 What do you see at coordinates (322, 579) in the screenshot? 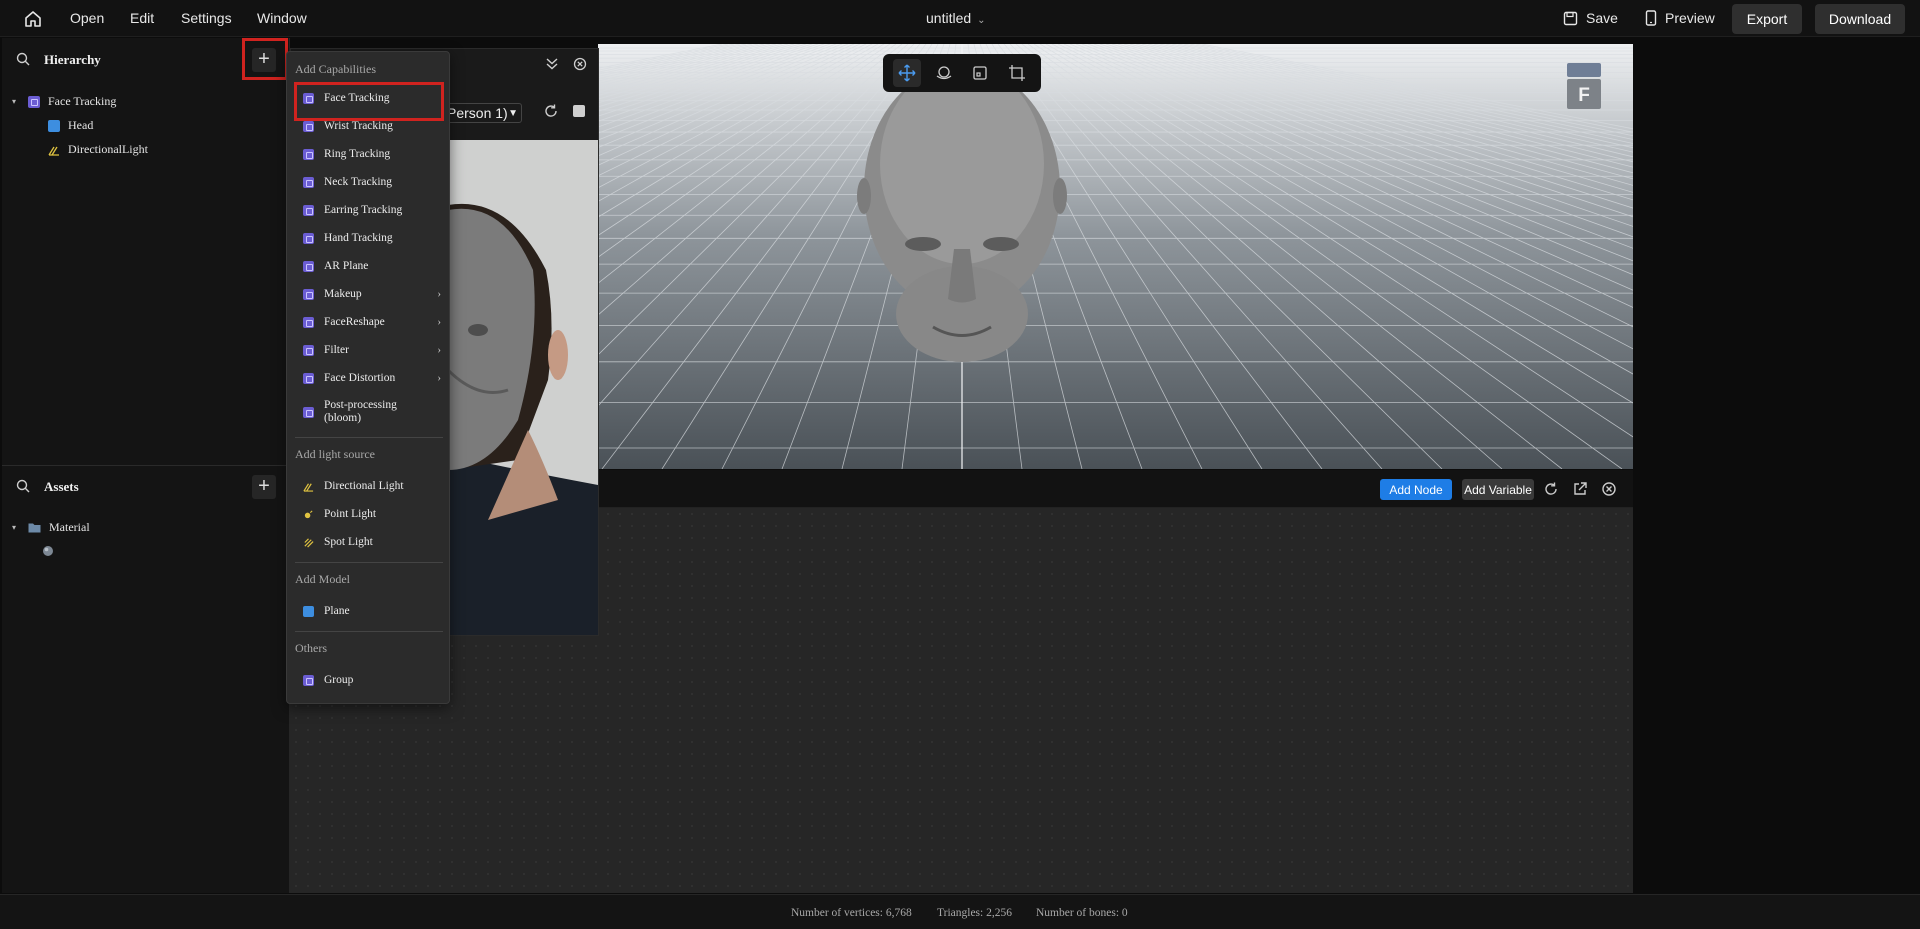
I see `section-add-model: Add Model` at bounding box center [322, 579].